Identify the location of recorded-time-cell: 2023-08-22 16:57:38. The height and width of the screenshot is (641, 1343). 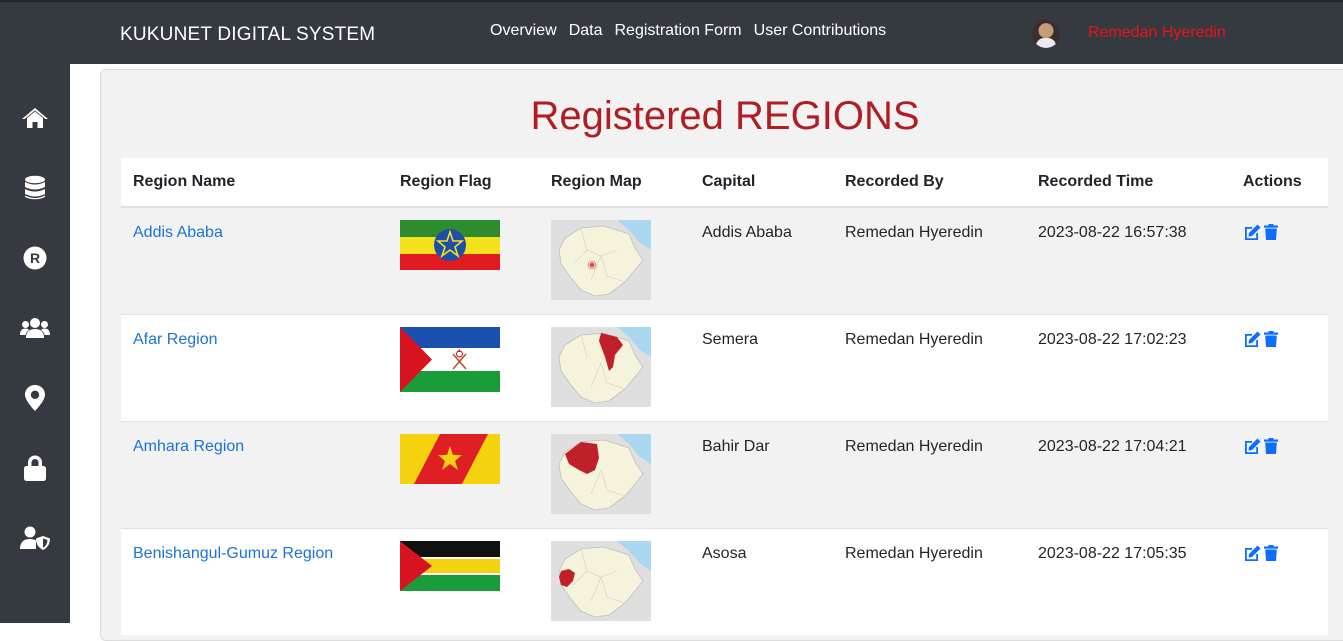
(1128, 260).